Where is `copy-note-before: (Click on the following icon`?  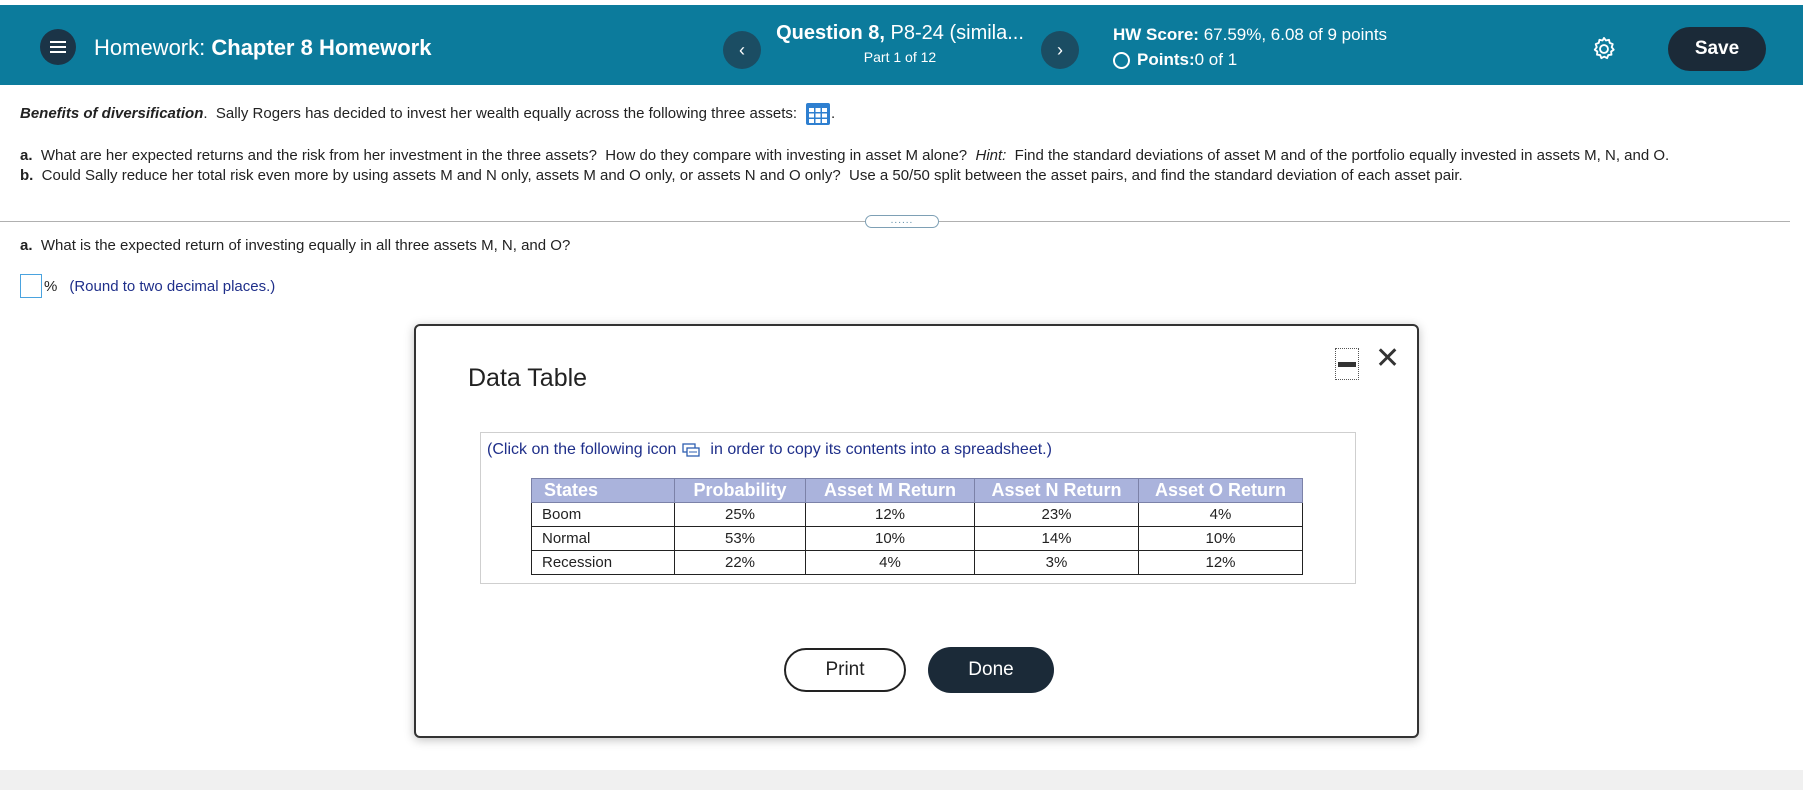 copy-note-before: (Click on the following icon is located at coordinates (582, 449).